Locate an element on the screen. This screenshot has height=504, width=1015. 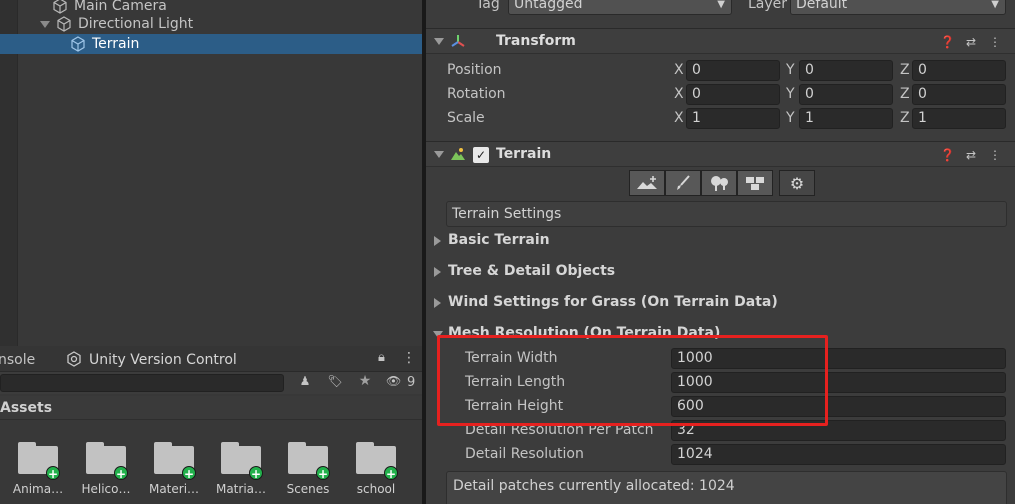
enabled-checkbox: ✓ is located at coordinates (481, 155).